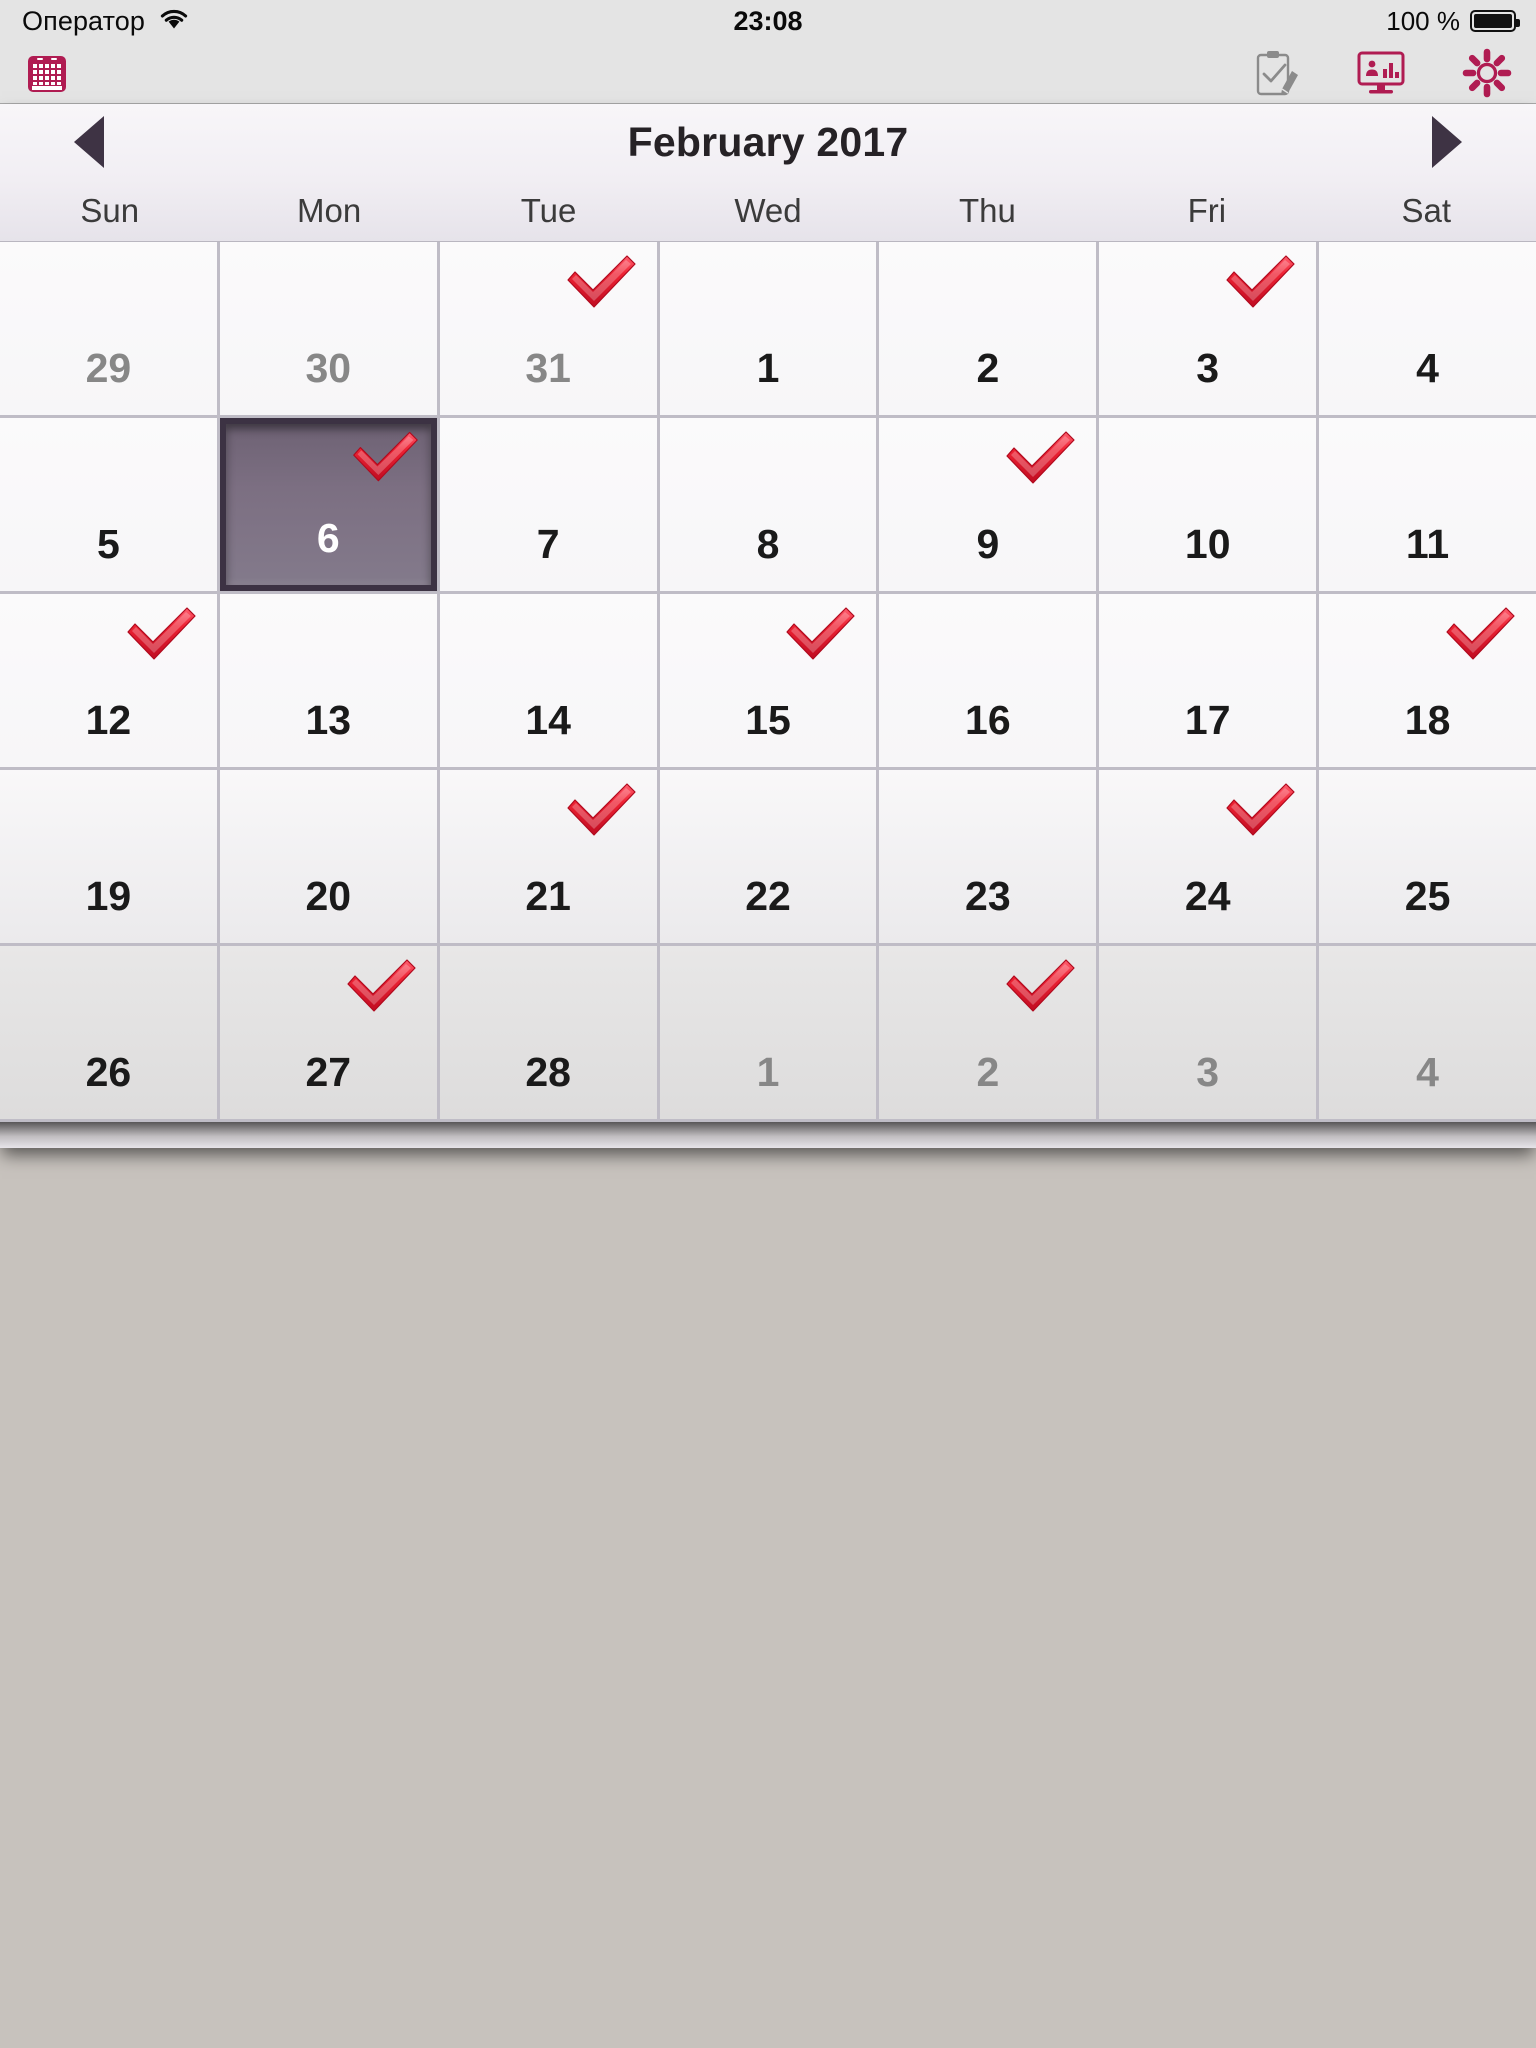 This screenshot has width=1536, height=2048. I want to click on day-number: 26, so click(108, 1072).